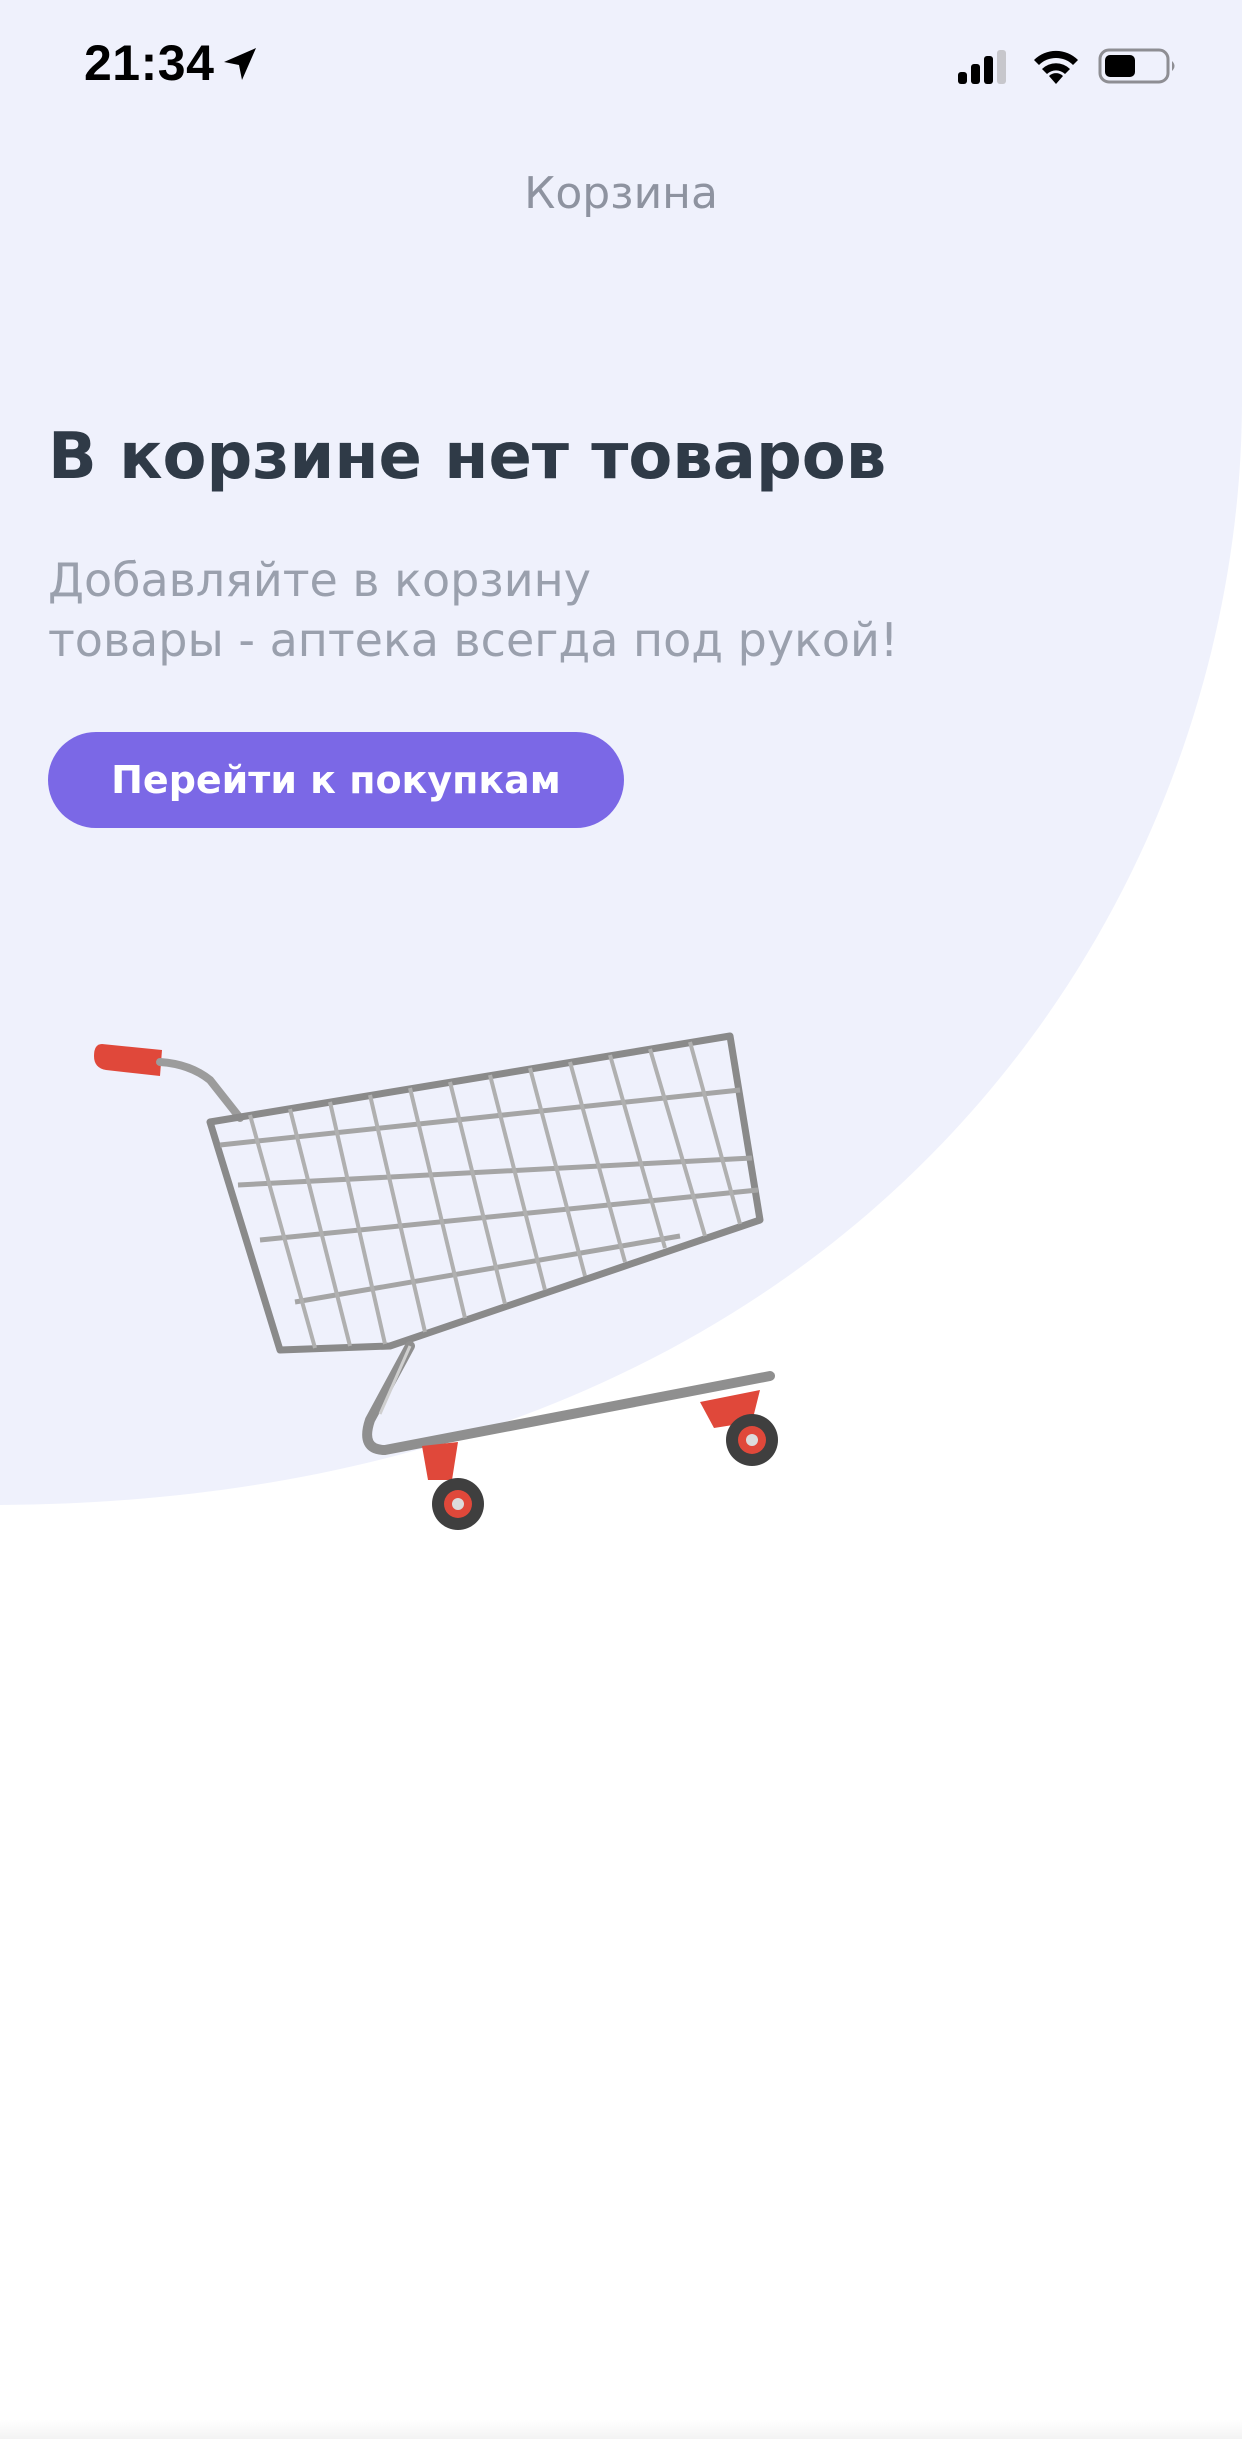 Image resolution: width=1242 pixels, height=2439 pixels. What do you see at coordinates (621, 2429) in the screenshot?
I see `home-indicator-bar` at bounding box center [621, 2429].